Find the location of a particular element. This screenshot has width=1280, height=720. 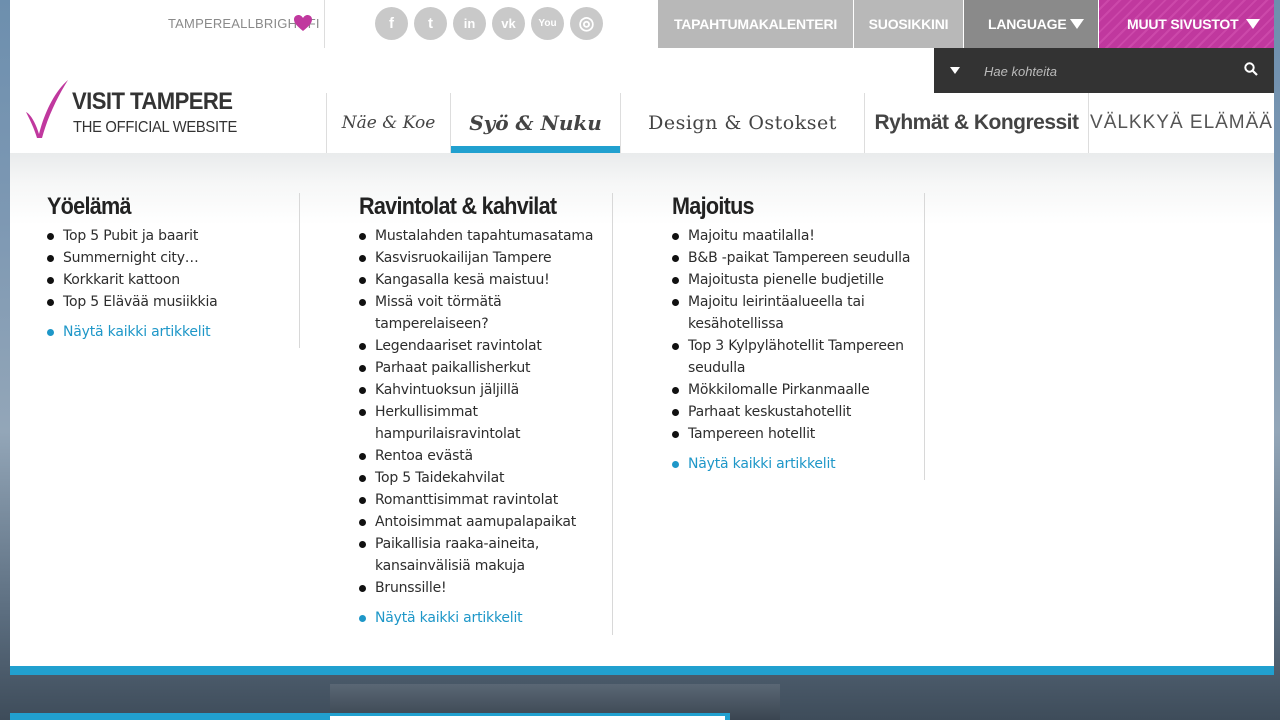

logo-title: VISIT TAMPERE is located at coordinates (152, 101).